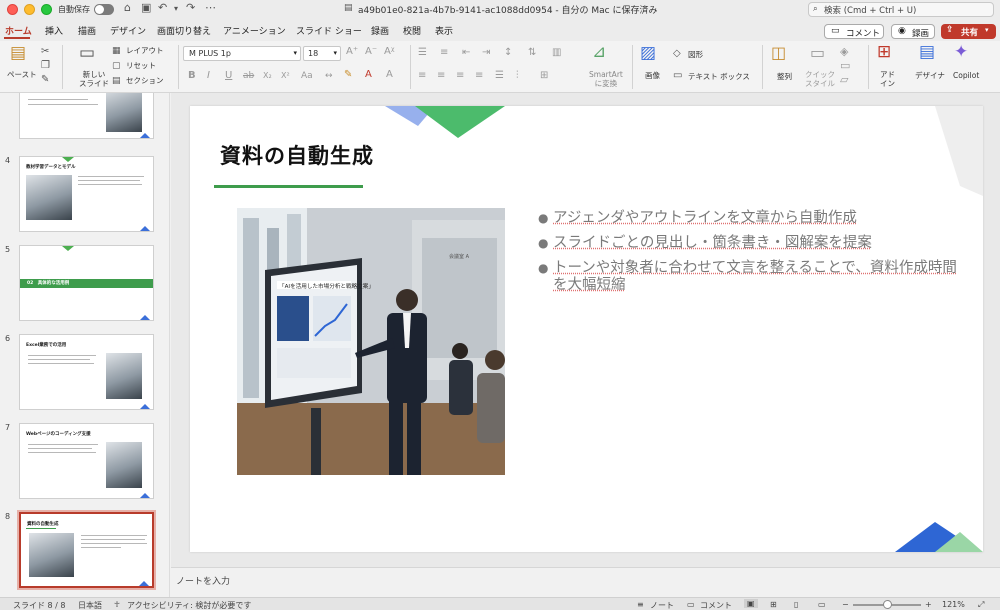 The image size is (1000, 610). What do you see at coordinates (297, 155) in the screenshot?
I see `slide-title: 資料の自動生成` at bounding box center [297, 155].